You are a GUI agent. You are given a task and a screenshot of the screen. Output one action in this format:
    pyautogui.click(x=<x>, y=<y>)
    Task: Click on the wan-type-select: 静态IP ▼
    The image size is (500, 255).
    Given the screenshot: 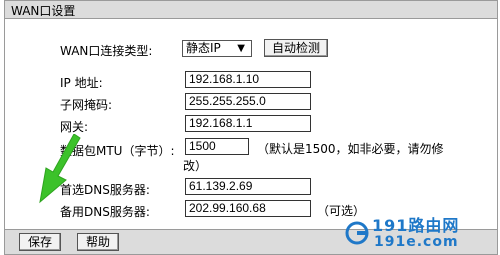 What is the action you would take?
    pyautogui.click(x=217, y=48)
    